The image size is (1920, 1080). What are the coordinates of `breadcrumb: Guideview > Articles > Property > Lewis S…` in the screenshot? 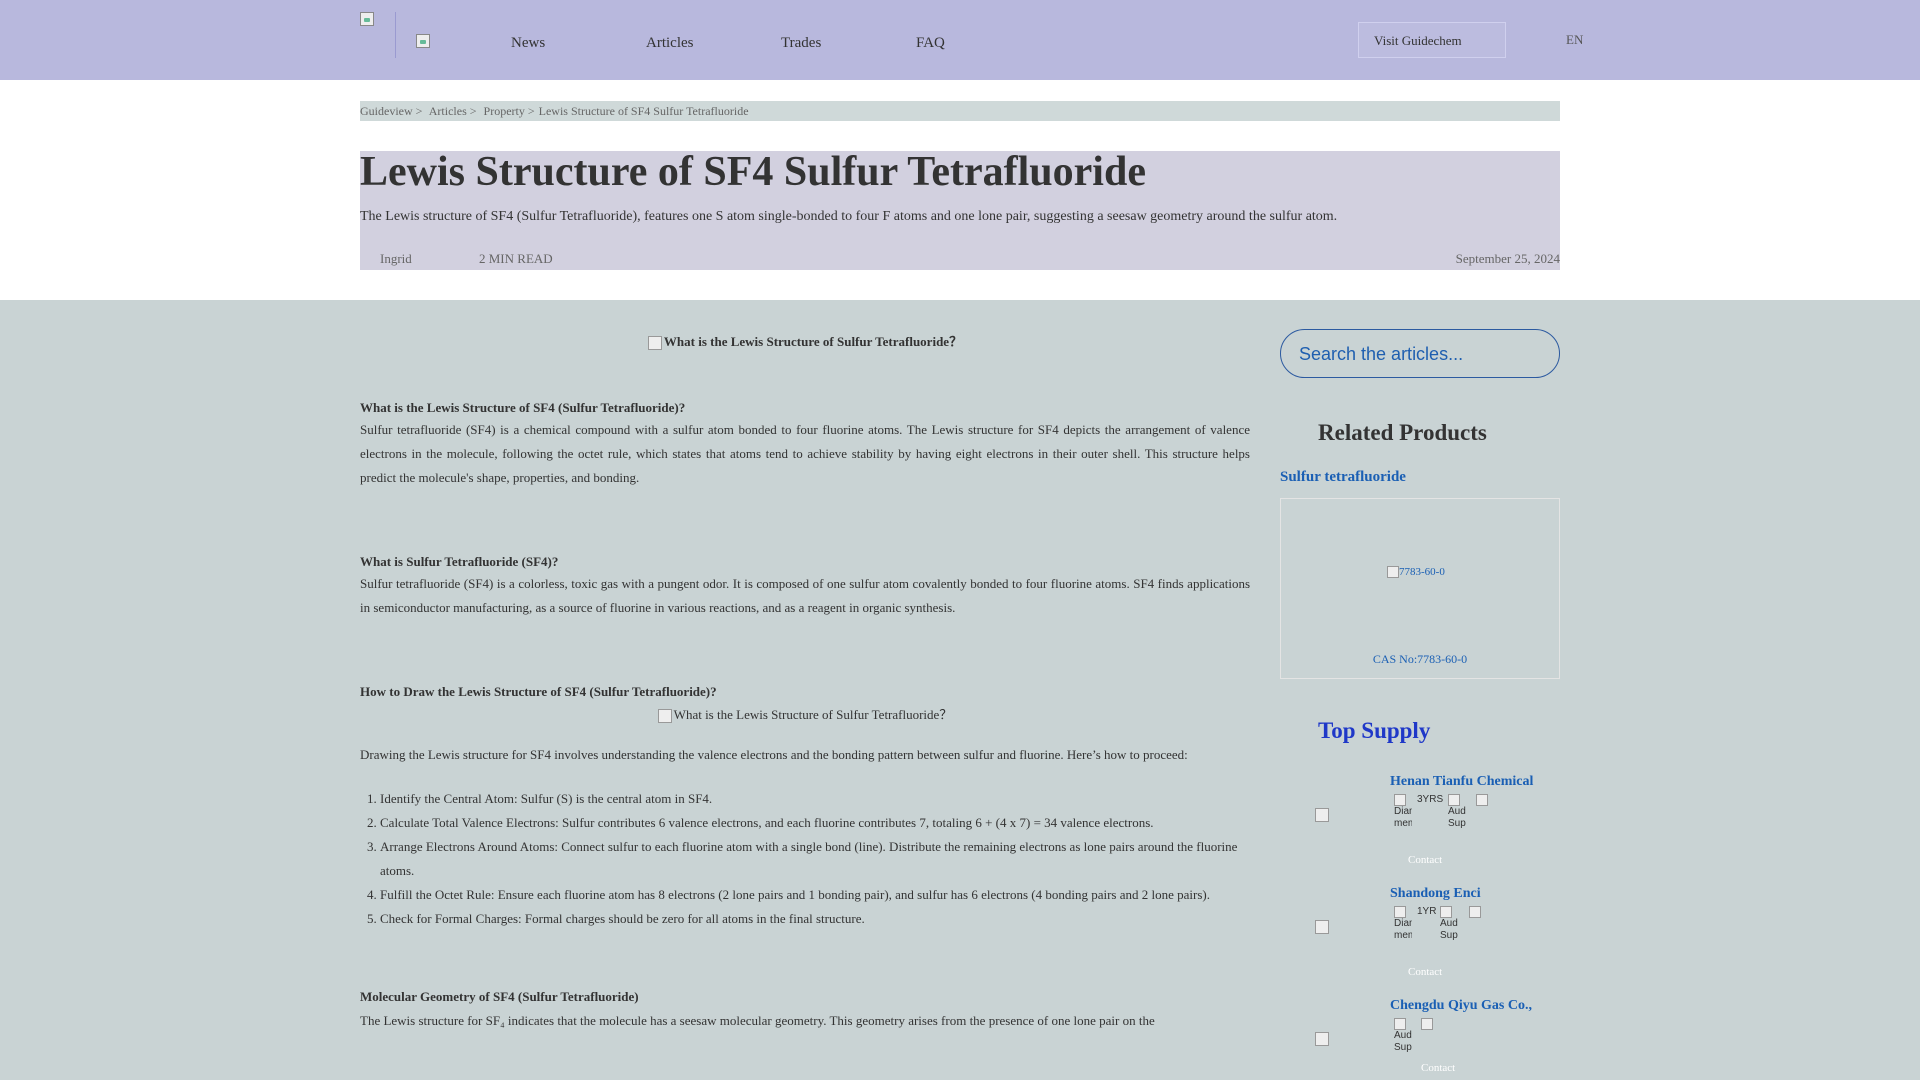 It's located at (960, 111).